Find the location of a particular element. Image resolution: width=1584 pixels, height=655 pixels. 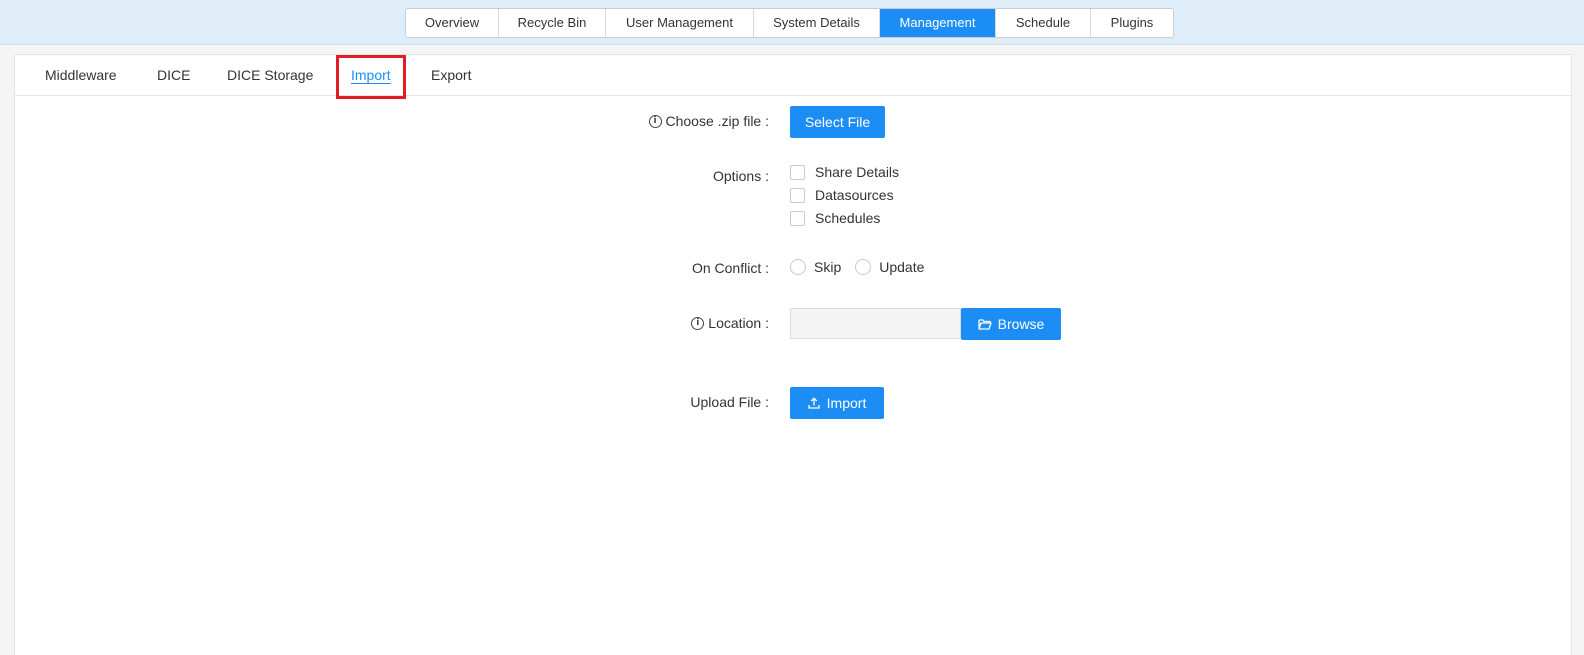

schedules-checkbox is located at coordinates (797, 218).